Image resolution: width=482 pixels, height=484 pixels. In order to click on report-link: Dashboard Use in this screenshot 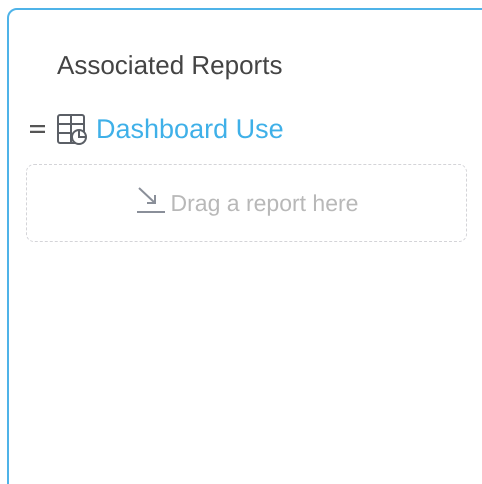, I will do `click(190, 129)`.